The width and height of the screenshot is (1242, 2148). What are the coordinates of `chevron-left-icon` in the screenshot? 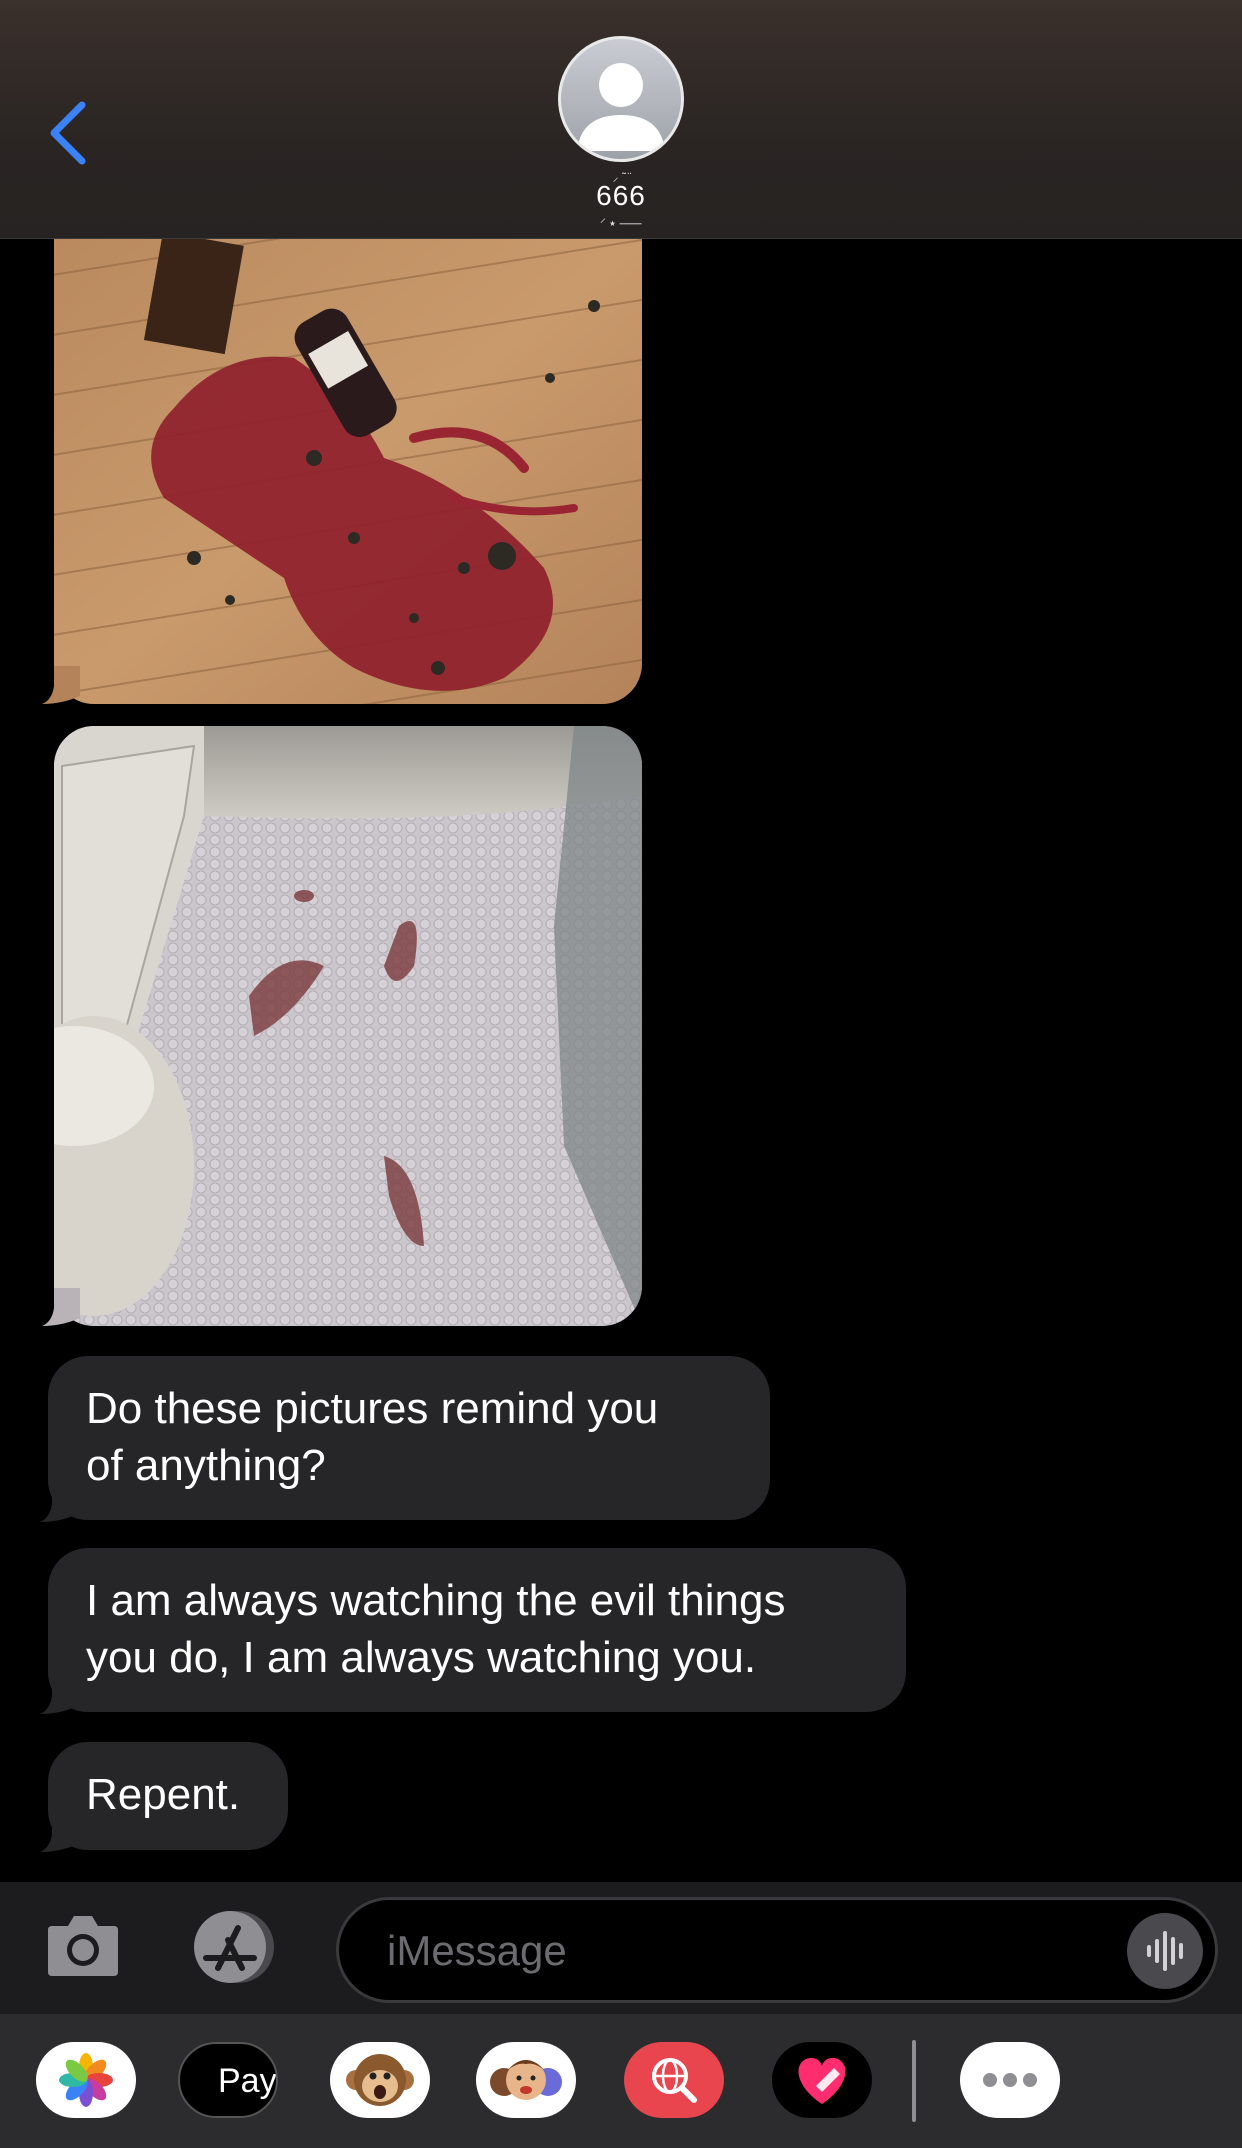 It's located at (70, 135).